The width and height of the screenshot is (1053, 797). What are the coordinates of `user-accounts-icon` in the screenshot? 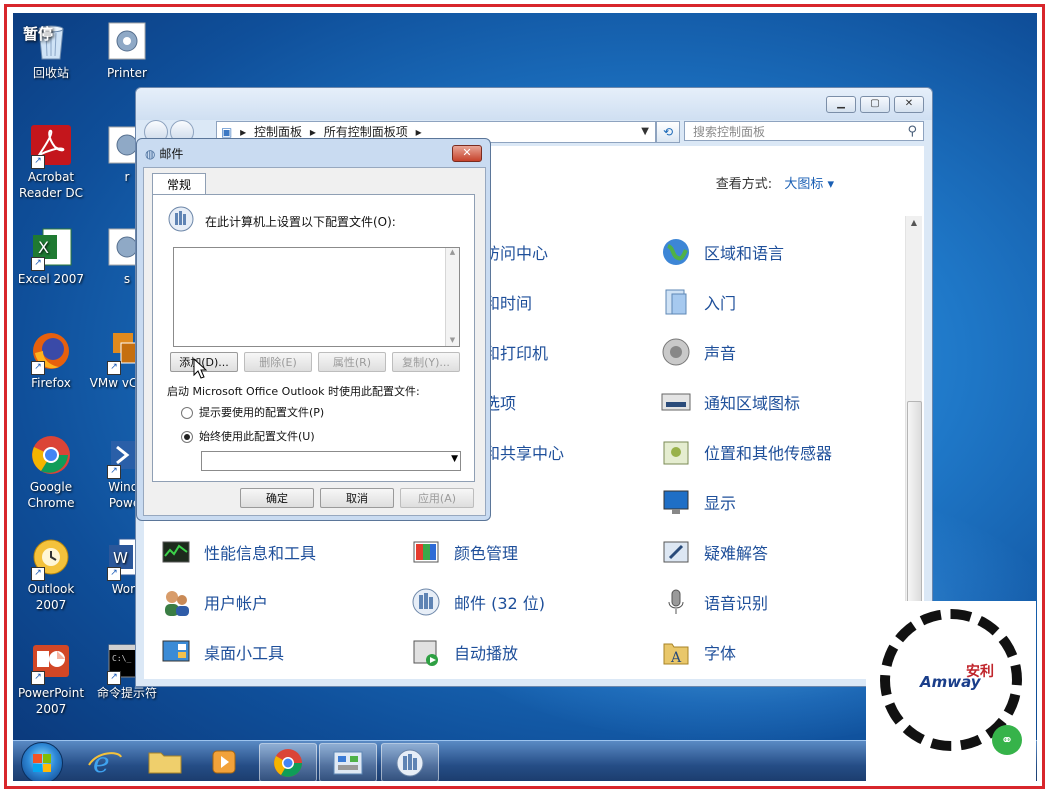 It's located at (176, 602).